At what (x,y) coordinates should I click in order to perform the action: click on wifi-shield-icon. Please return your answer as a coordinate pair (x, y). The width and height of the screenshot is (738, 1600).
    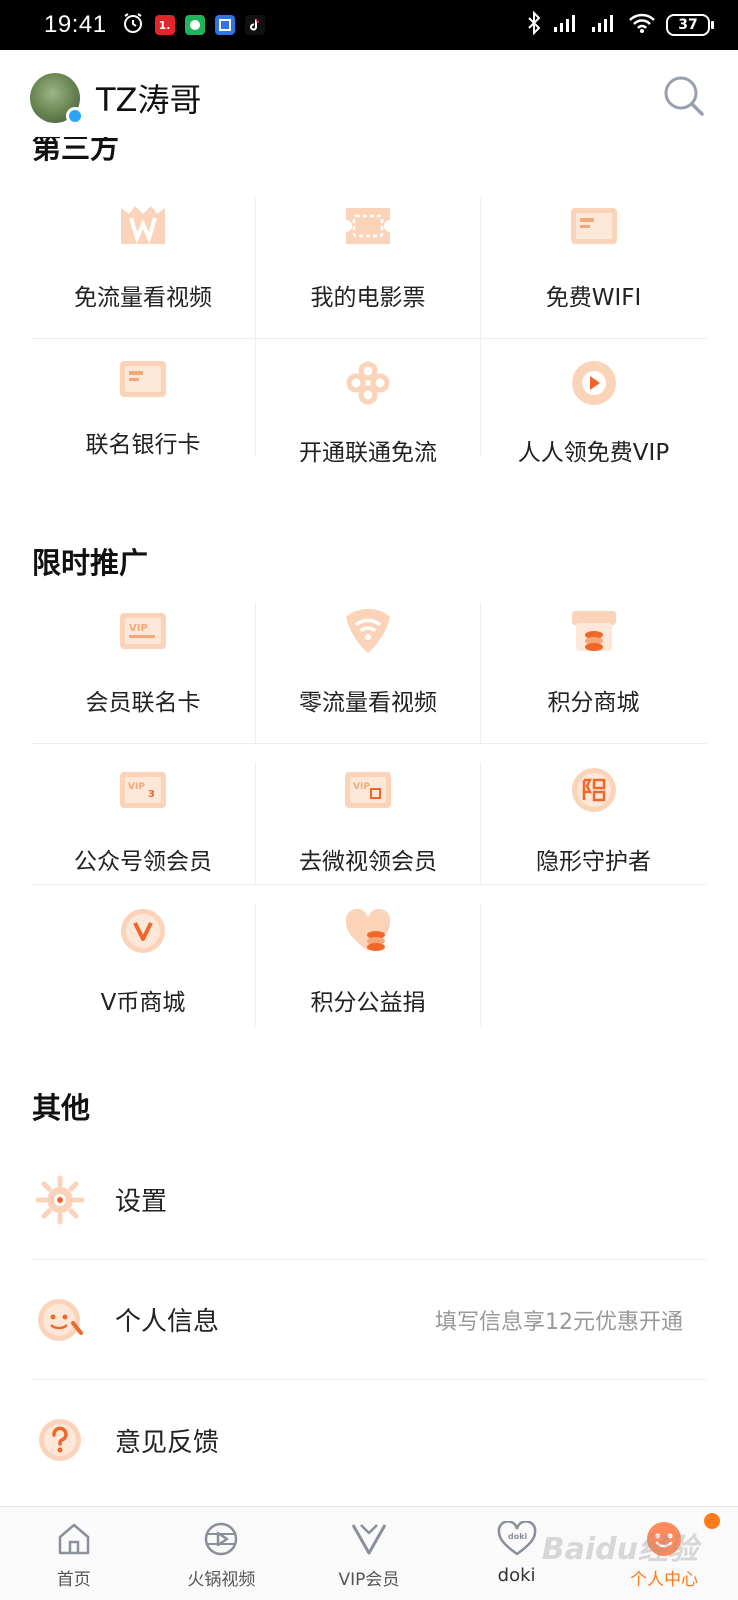
    Looking at the image, I should click on (368, 631).